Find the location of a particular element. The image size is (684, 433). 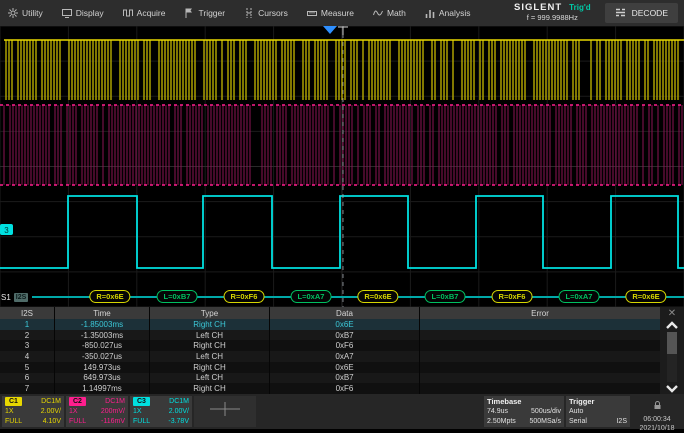

table-scrollbar: ✕ is located at coordinates (672, 350).